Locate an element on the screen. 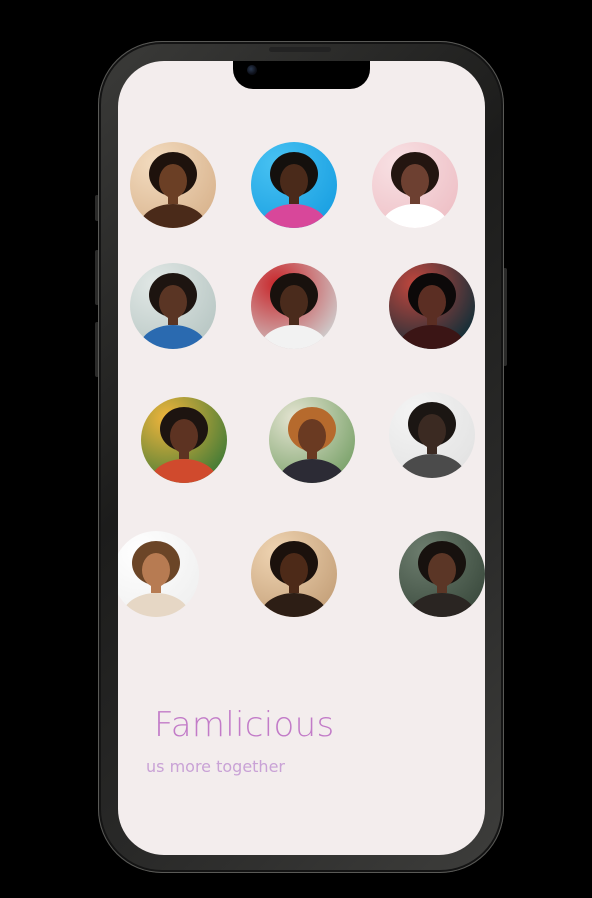 The height and width of the screenshot is (898, 592). app-title: Famlicious is located at coordinates (244, 725).